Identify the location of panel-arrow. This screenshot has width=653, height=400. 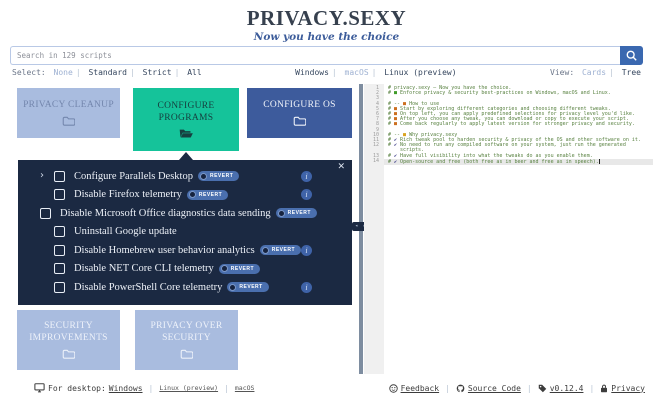
(186, 156).